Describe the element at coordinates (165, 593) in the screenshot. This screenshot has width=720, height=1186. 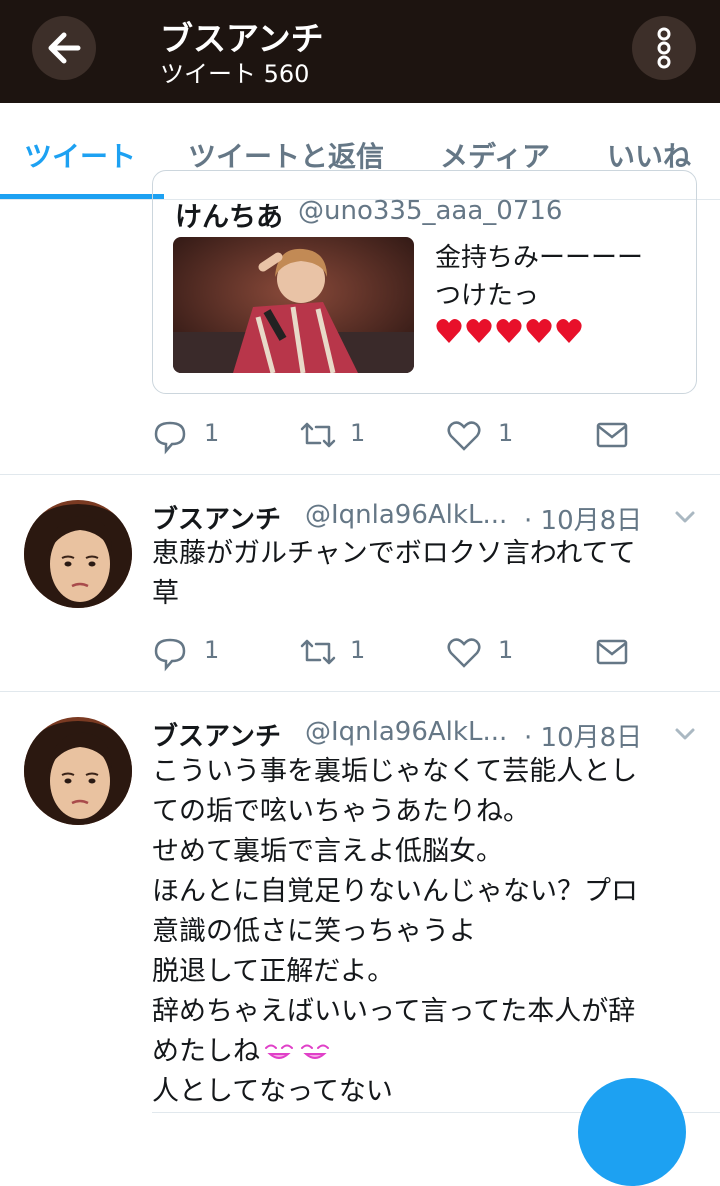
I see `tweet-text-line: 草` at that location.